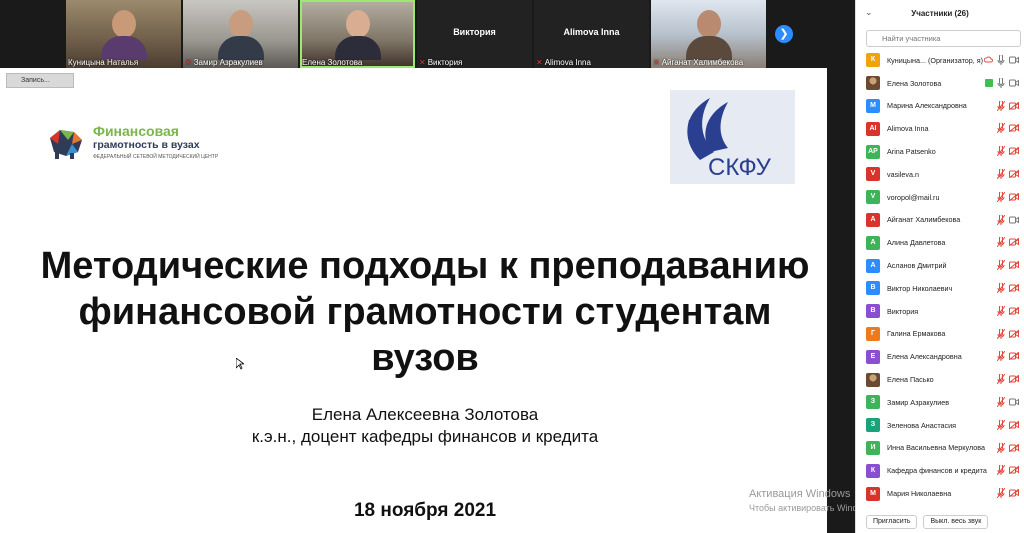 Image resolution: width=1024 pixels, height=533 pixels. I want to click on participant-row: Елена Золотова, so click(940, 83).